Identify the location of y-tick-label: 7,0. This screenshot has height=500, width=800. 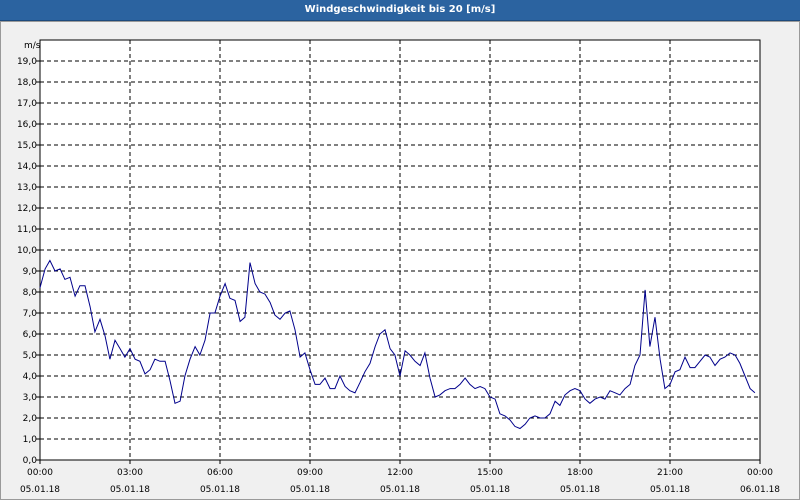
(30, 314).